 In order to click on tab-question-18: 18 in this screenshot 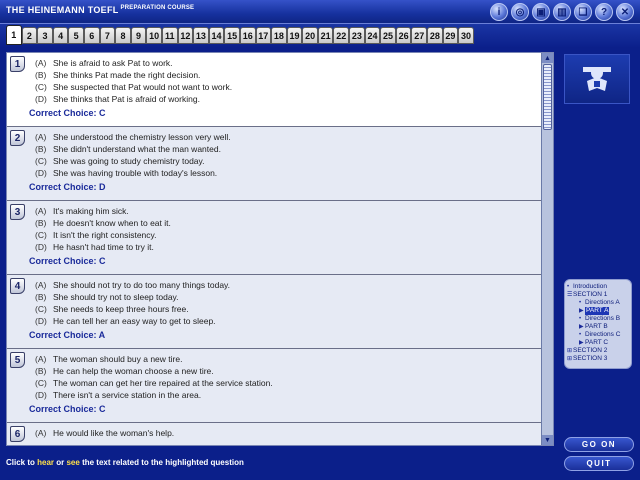, I will do `click(279, 35)`.